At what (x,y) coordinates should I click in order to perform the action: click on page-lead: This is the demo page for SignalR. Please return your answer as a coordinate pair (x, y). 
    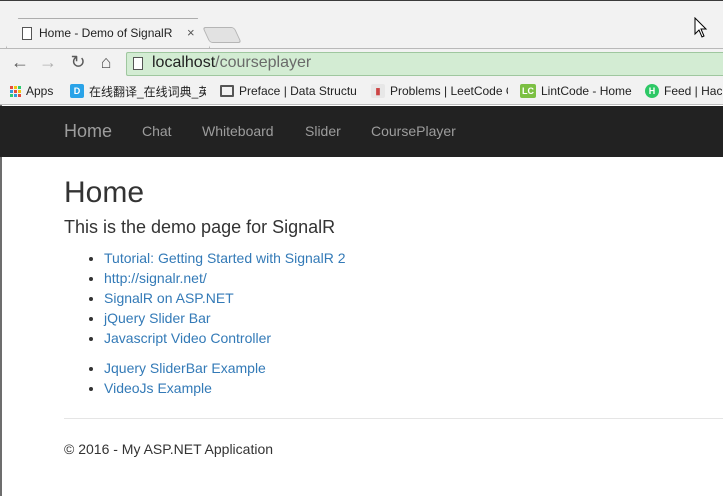
    Looking at the image, I should click on (200, 227).